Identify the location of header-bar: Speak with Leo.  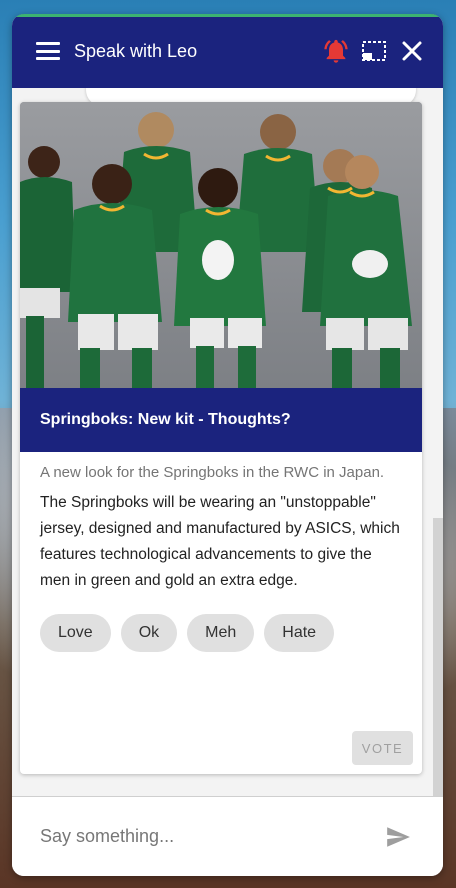
(227, 51).